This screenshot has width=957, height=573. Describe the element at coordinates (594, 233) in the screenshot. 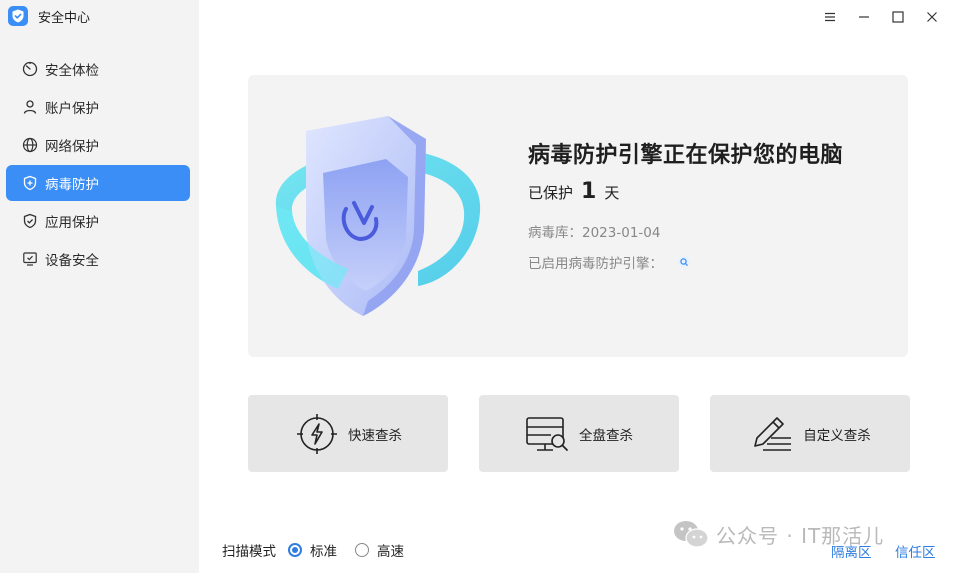

I see `virus-db-version: 病毒库：2023-01-04` at that location.